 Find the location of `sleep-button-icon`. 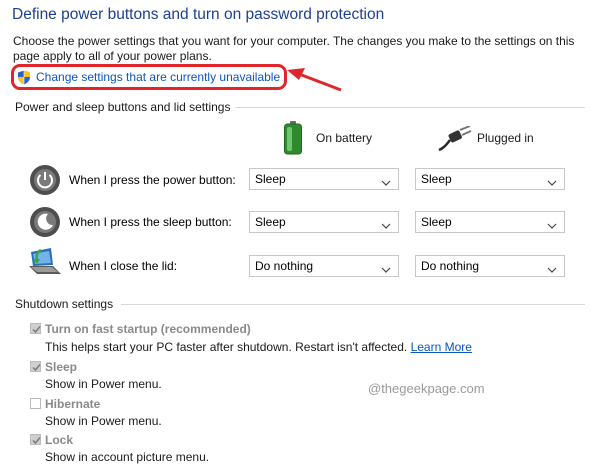

sleep-button-icon is located at coordinates (45, 223).